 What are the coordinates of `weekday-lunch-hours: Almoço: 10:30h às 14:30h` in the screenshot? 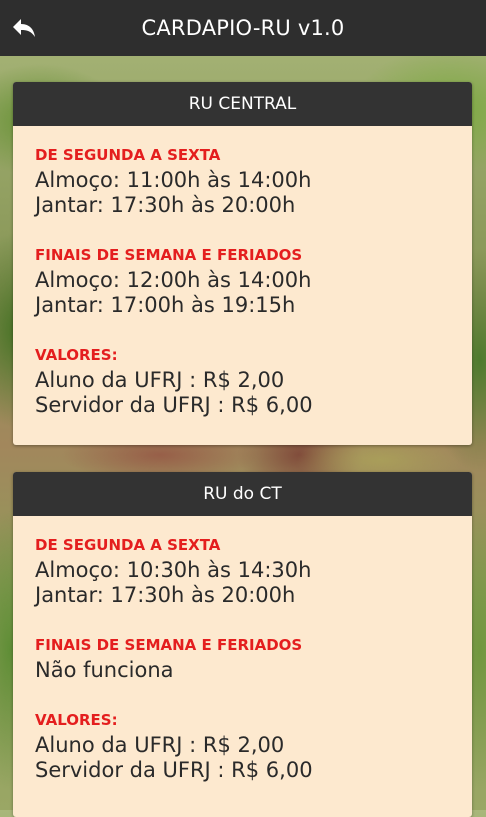 It's located at (173, 570).